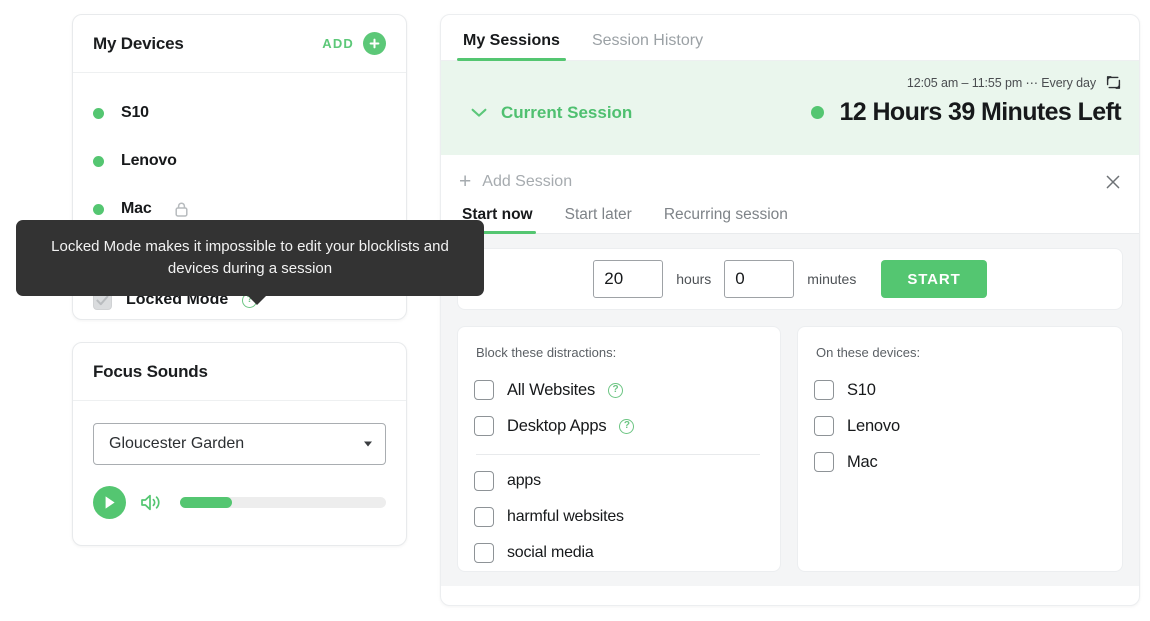 Image resolution: width=1150 pixels, height=621 pixels. What do you see at coordinates (759, 279) in the screenshot?
I see `minutes-input` at bounding box center [759, 279].